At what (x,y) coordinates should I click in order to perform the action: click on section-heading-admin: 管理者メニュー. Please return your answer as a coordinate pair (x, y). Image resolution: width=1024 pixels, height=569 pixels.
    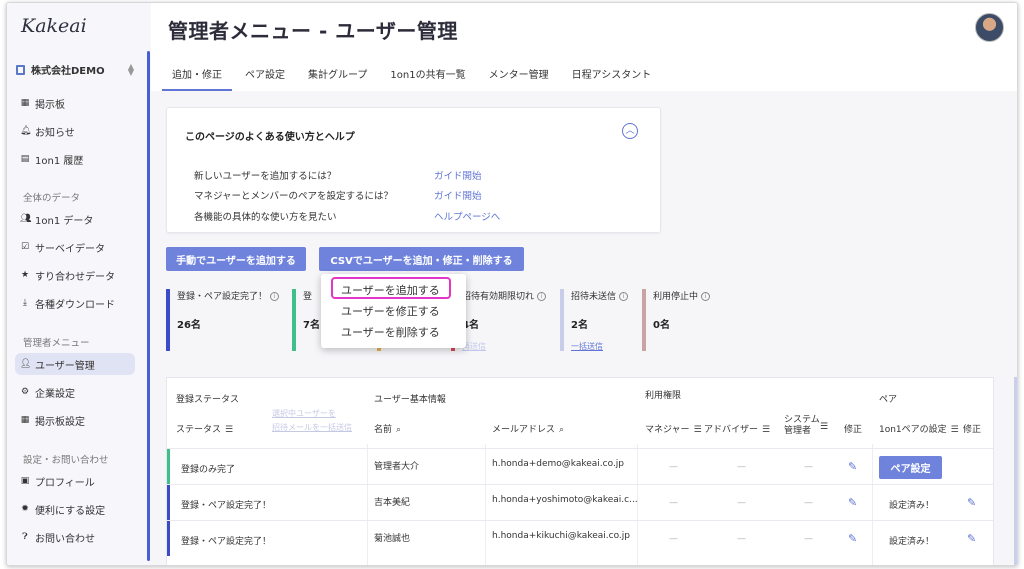
    Looking at the image, I should click on (56, 343).